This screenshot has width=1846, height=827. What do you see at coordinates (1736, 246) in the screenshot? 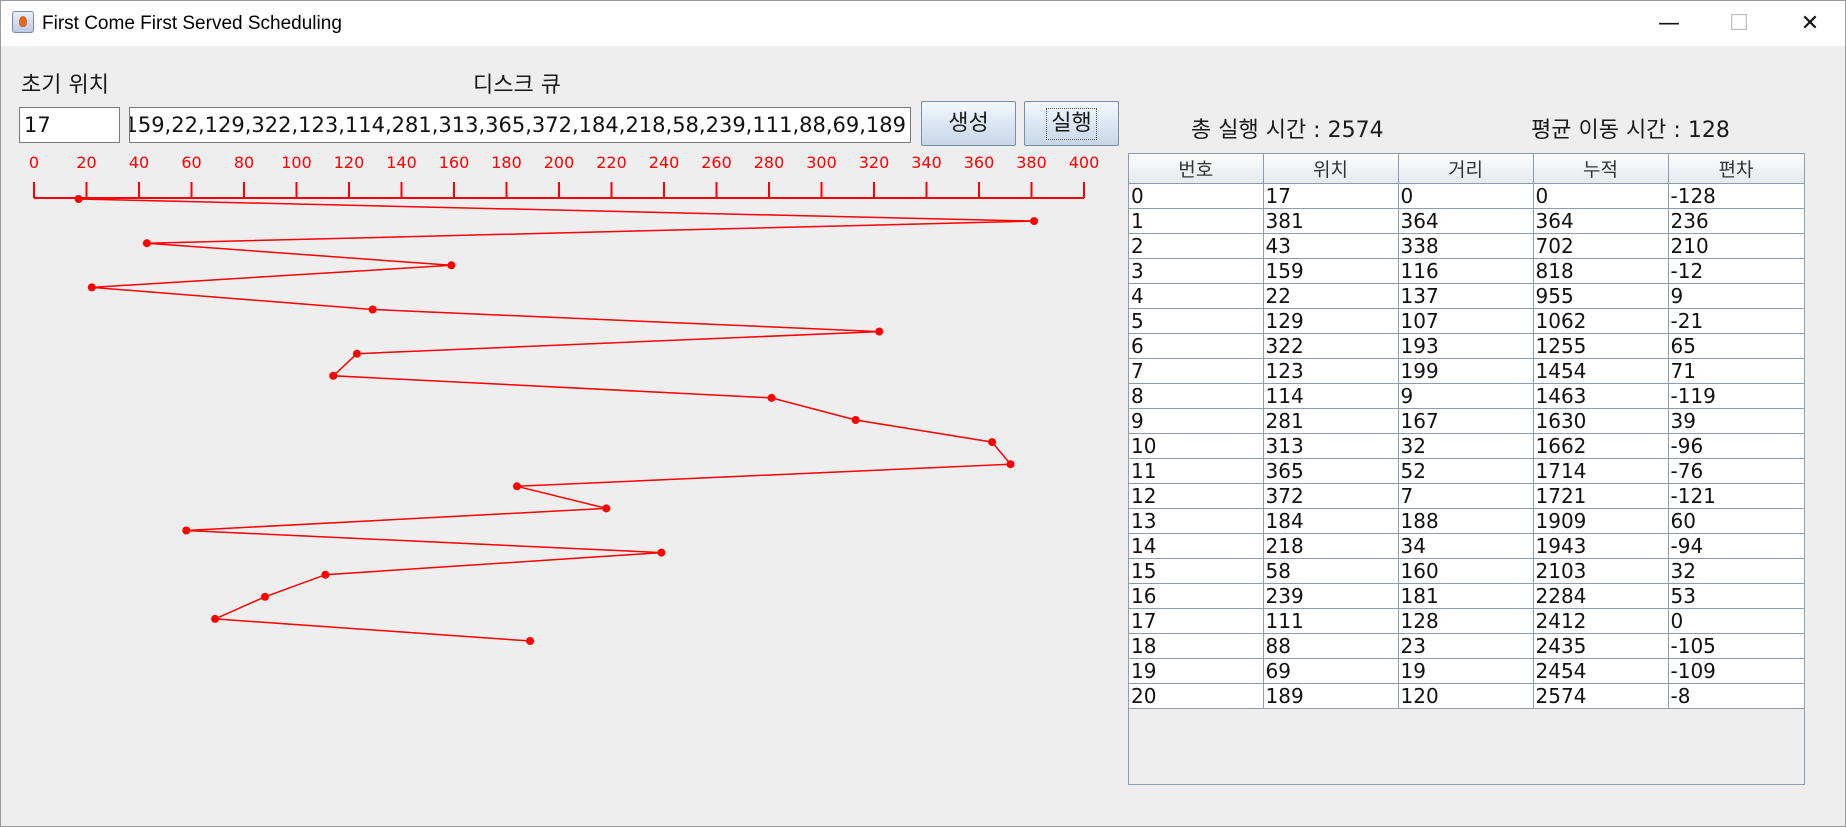
I see `table-cell: 210` at bounding box center [1736, 246].